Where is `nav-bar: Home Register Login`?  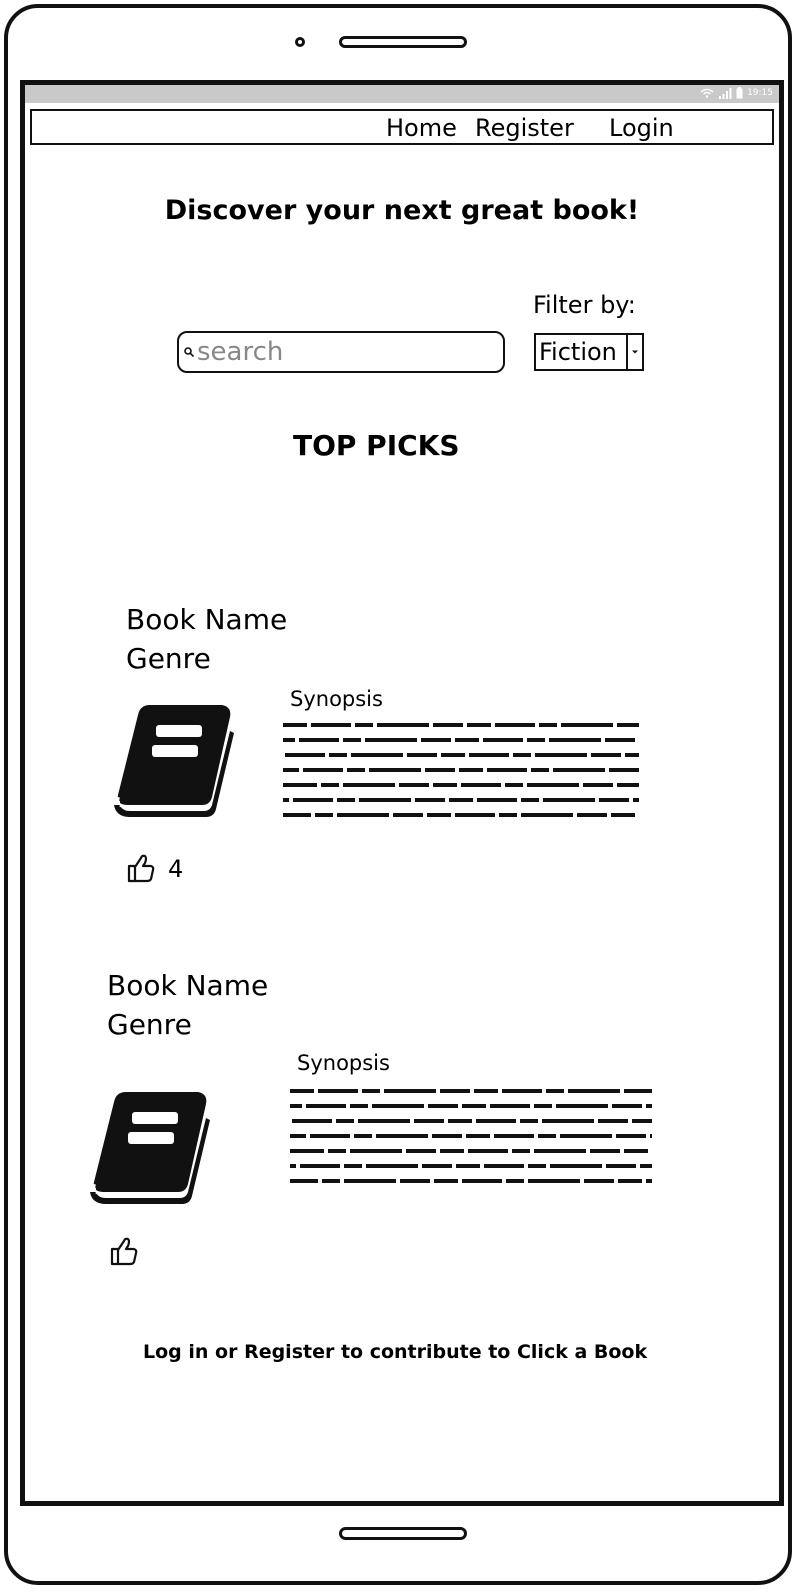 nav-bar: Home Register Login is located at coordinates (402, 127).